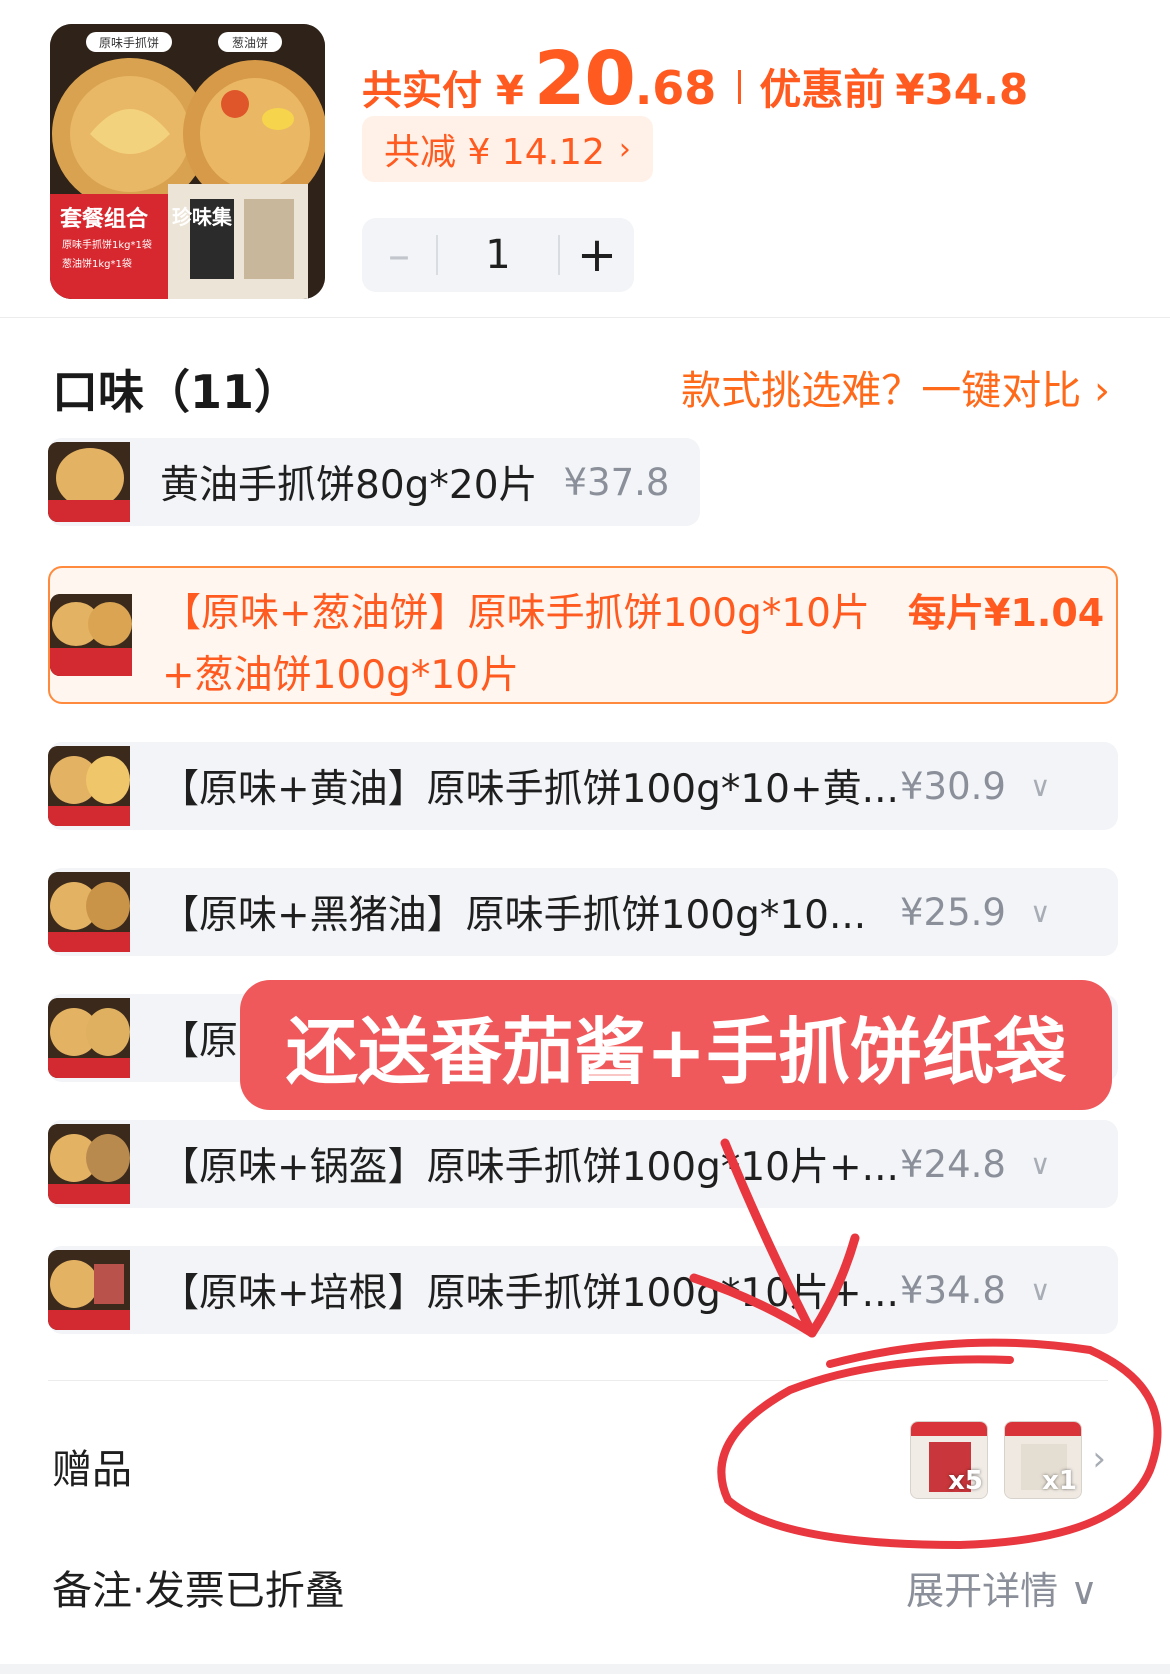  Describe the element at coordinates (585, 1669) in the screenshot. I see `bottom-divider` at that location.